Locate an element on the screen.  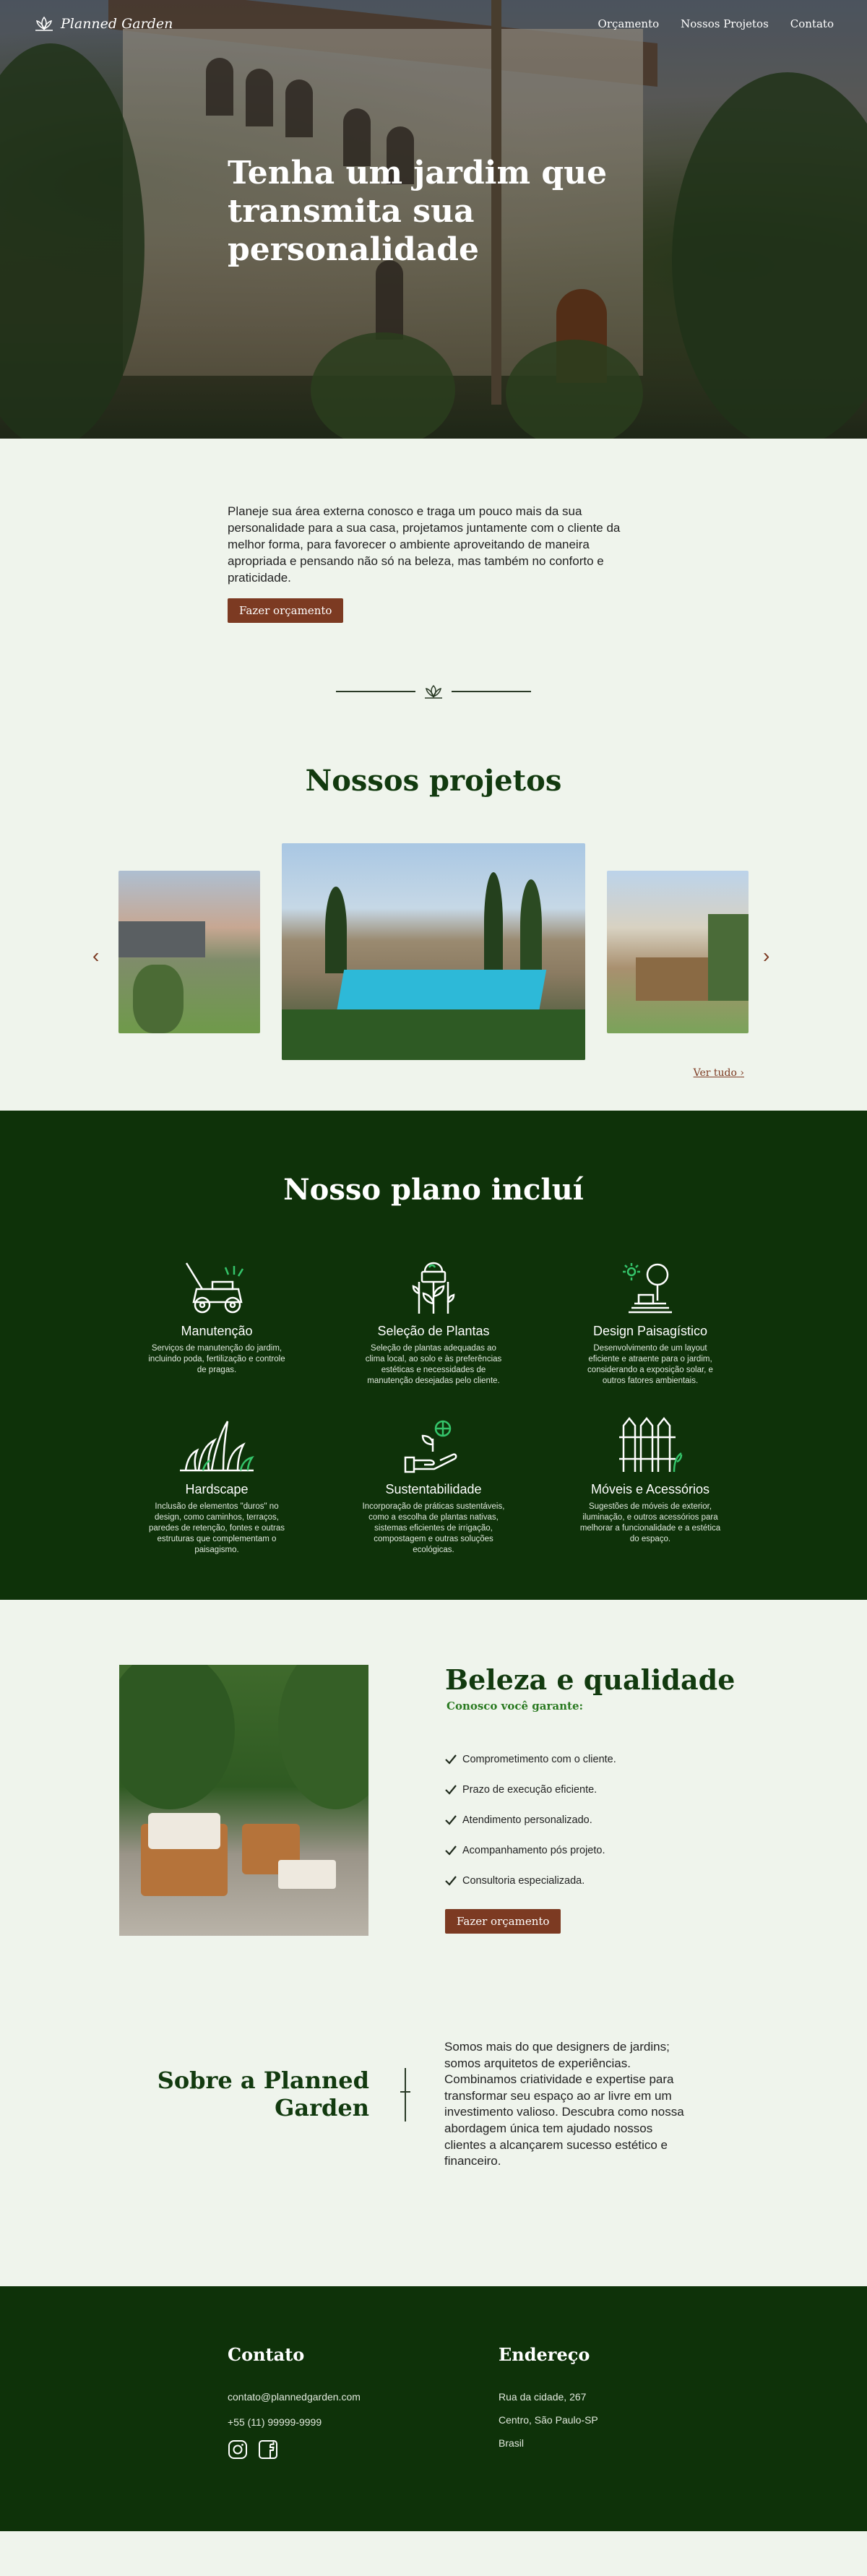
project-image-desert-house is located at coordinates (189, 952).